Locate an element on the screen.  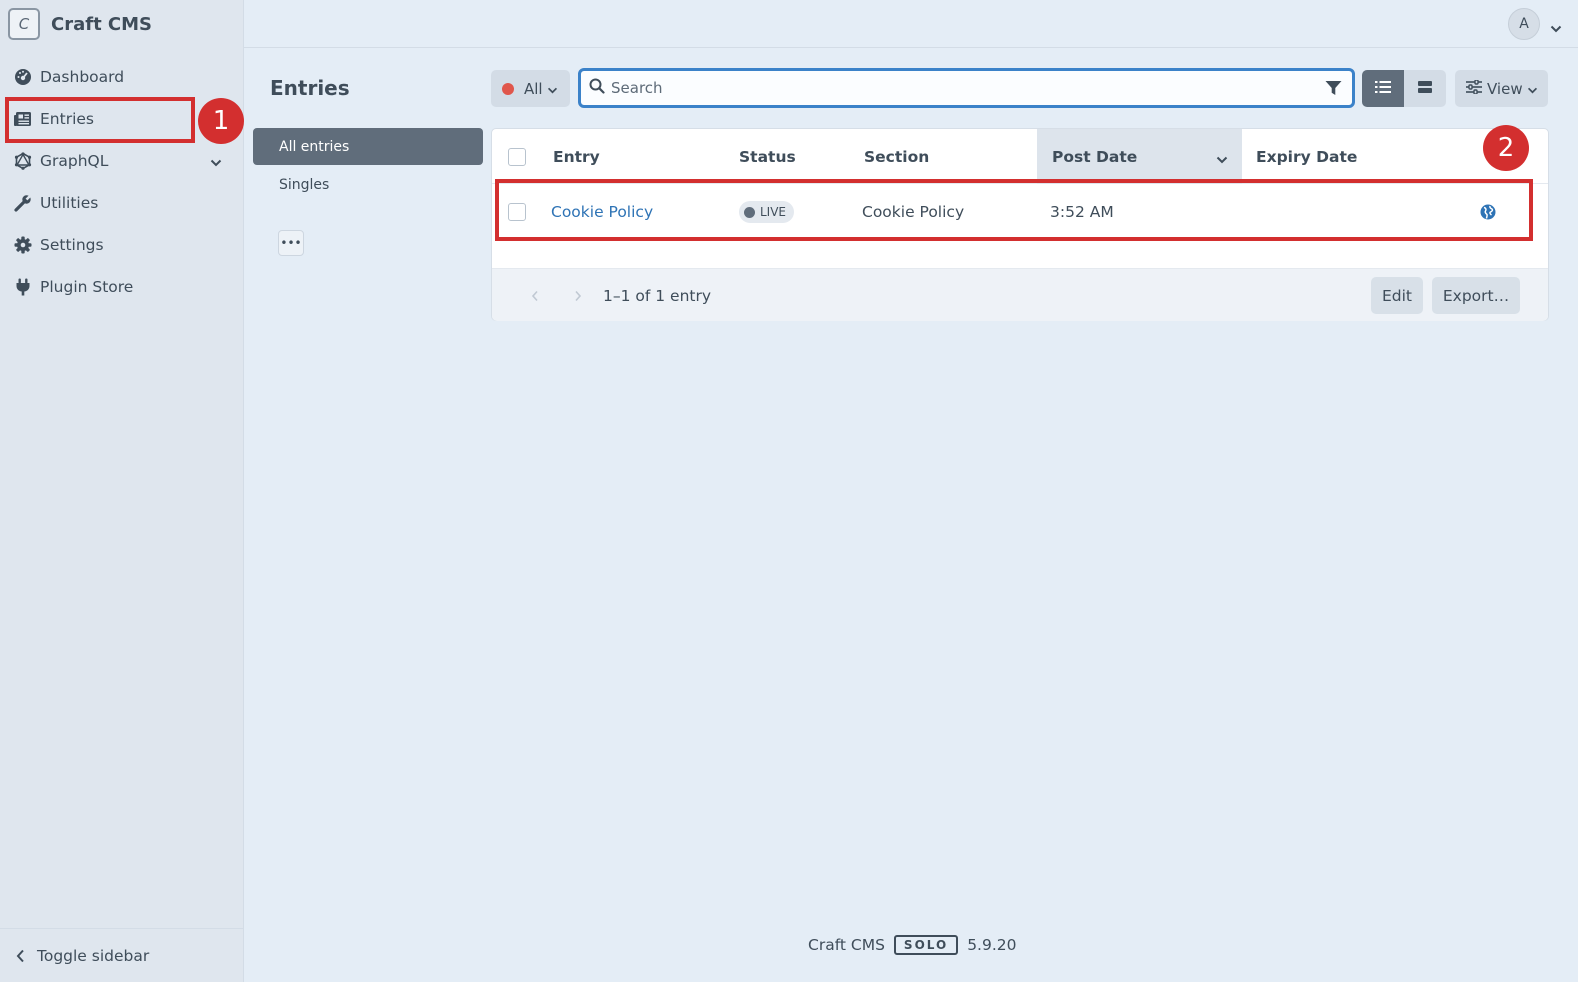
sidebar-item-dashboard: Dashboard is located at coordinates (122, 77).